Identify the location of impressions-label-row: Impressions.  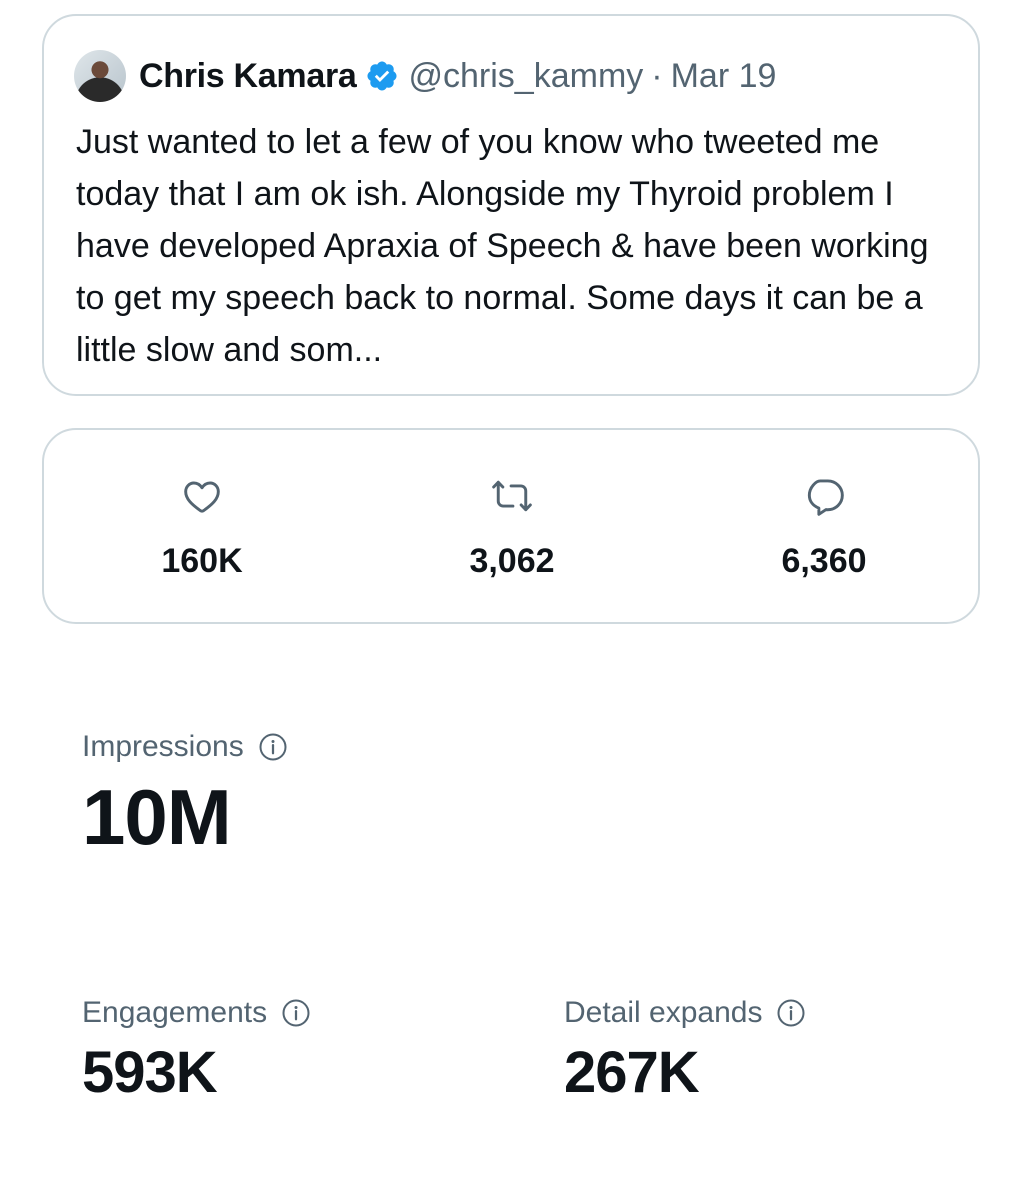
(185, 747).